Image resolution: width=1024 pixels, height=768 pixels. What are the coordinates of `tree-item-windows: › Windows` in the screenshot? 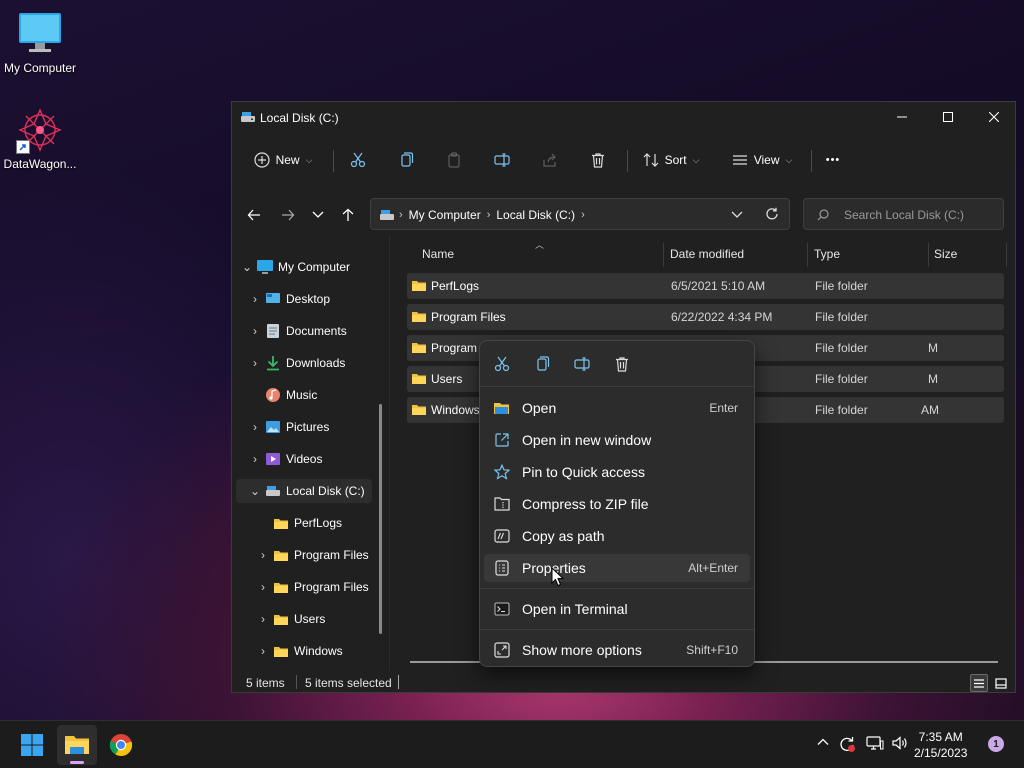 It's located at (318, 651).